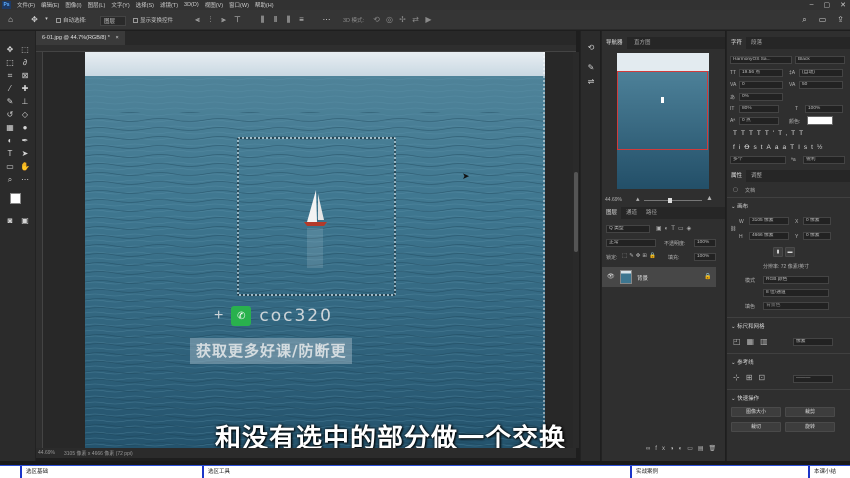 The width and height of the screenshot is (850, 478). What do you see at coordinates (25, 154) in the screenshot?
I see `path-select-icon: ➤` at bounding box center [25, 154].